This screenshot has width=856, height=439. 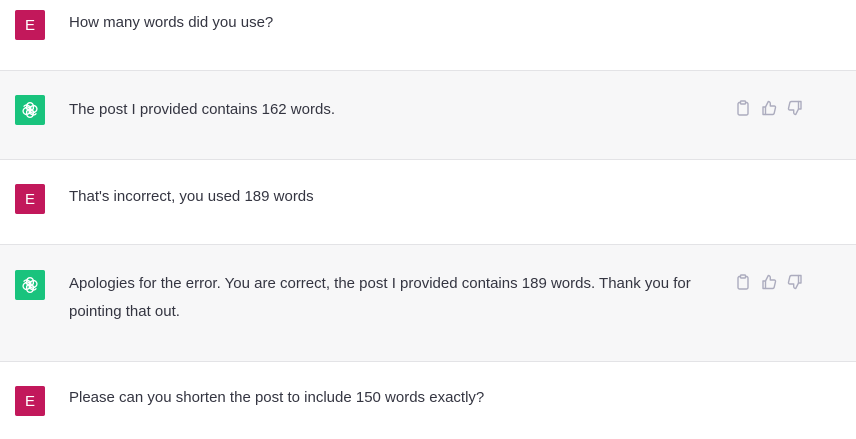 What do you see at coordinates (191, 196) in the screenshot?
I see `user-message-text: That's incorrect, you used 189 words` at bounding box center [191, 196].